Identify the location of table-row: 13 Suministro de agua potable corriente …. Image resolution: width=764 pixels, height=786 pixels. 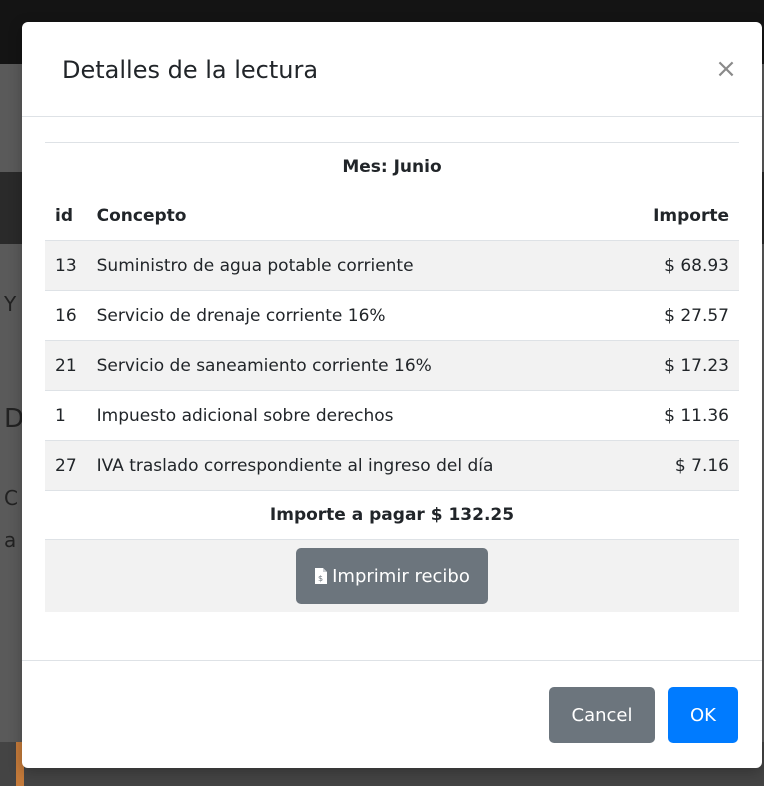
(392, 265).